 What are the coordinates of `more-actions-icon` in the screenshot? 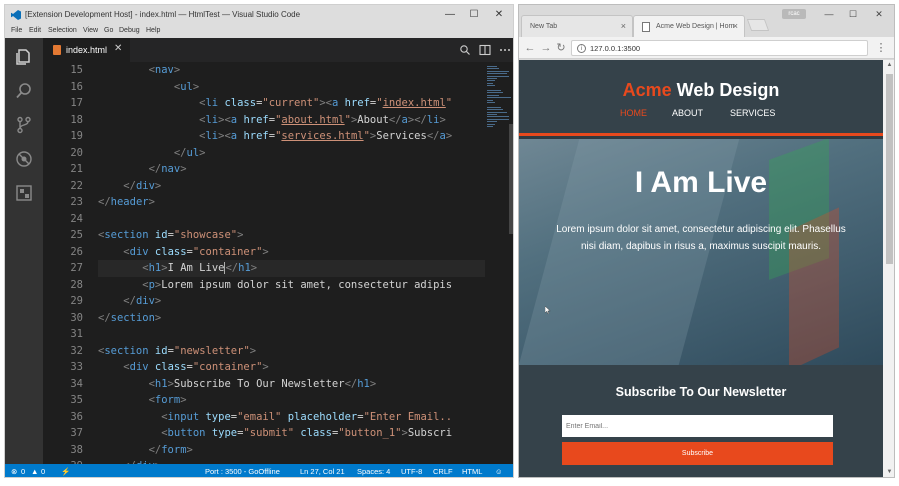 It's located at (505, 50).